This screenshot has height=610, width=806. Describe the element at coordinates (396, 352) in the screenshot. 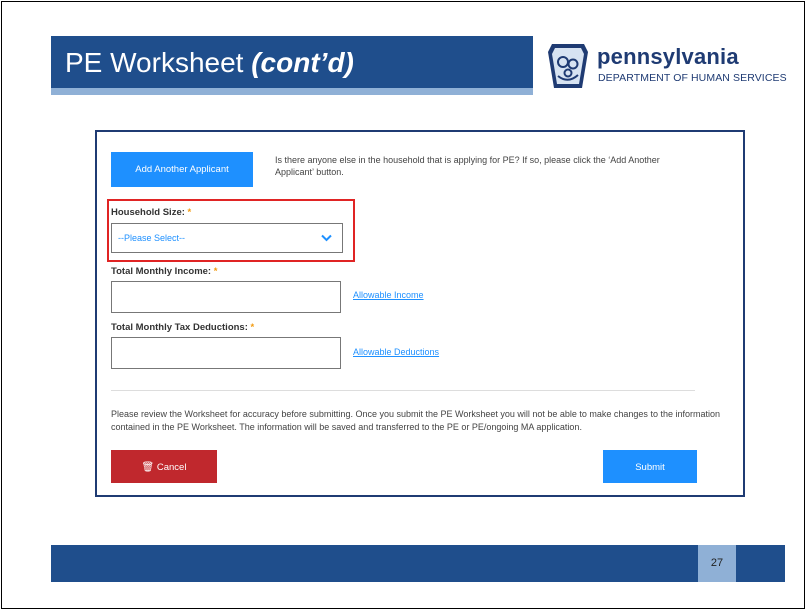

I see `allowable-deductions-link: Allowable Deductions` at that location.